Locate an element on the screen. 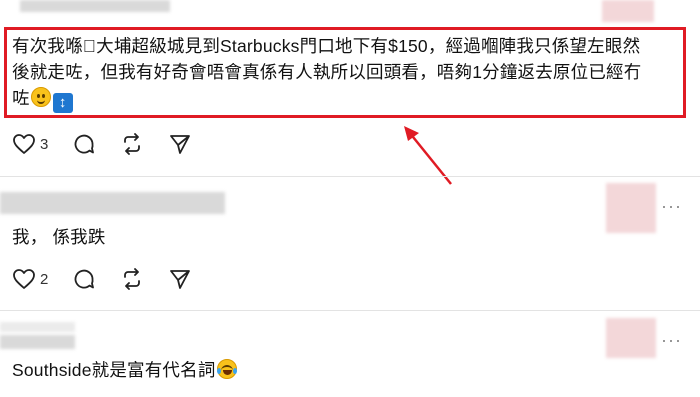  face-with-tears-of-joy-icon is located at coordinates (226, 369).